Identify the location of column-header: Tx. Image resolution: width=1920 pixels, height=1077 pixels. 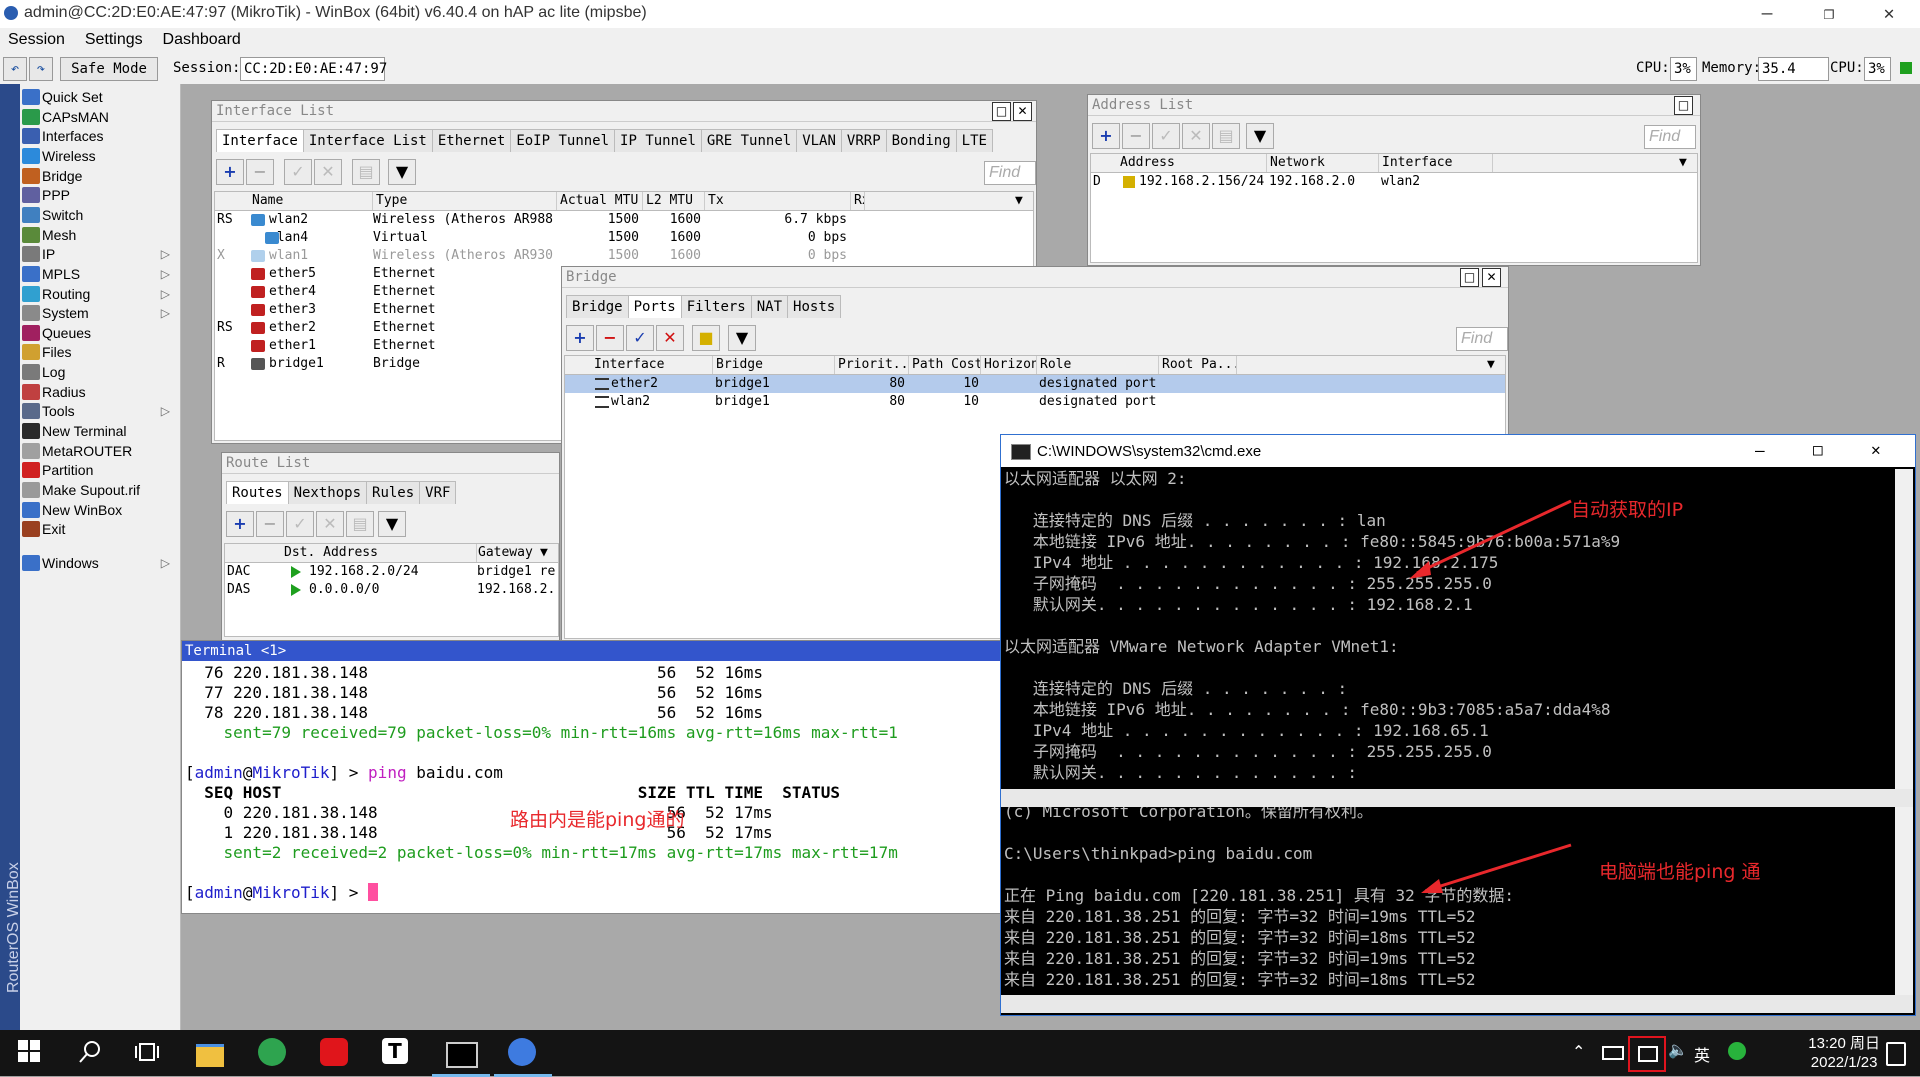
(778, 201).